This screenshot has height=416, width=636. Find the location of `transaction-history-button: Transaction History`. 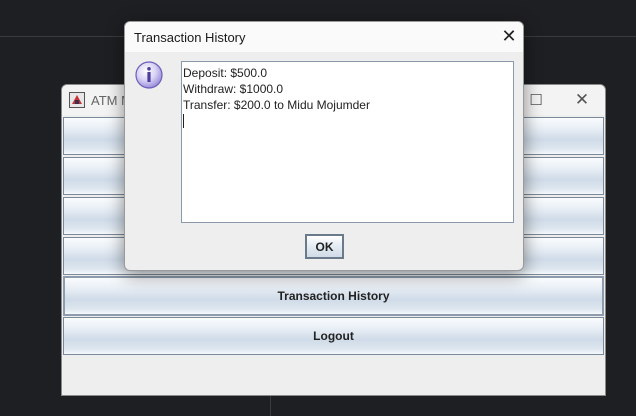

transaction-history-button: Transaction History is located at coordinates (333, 296).